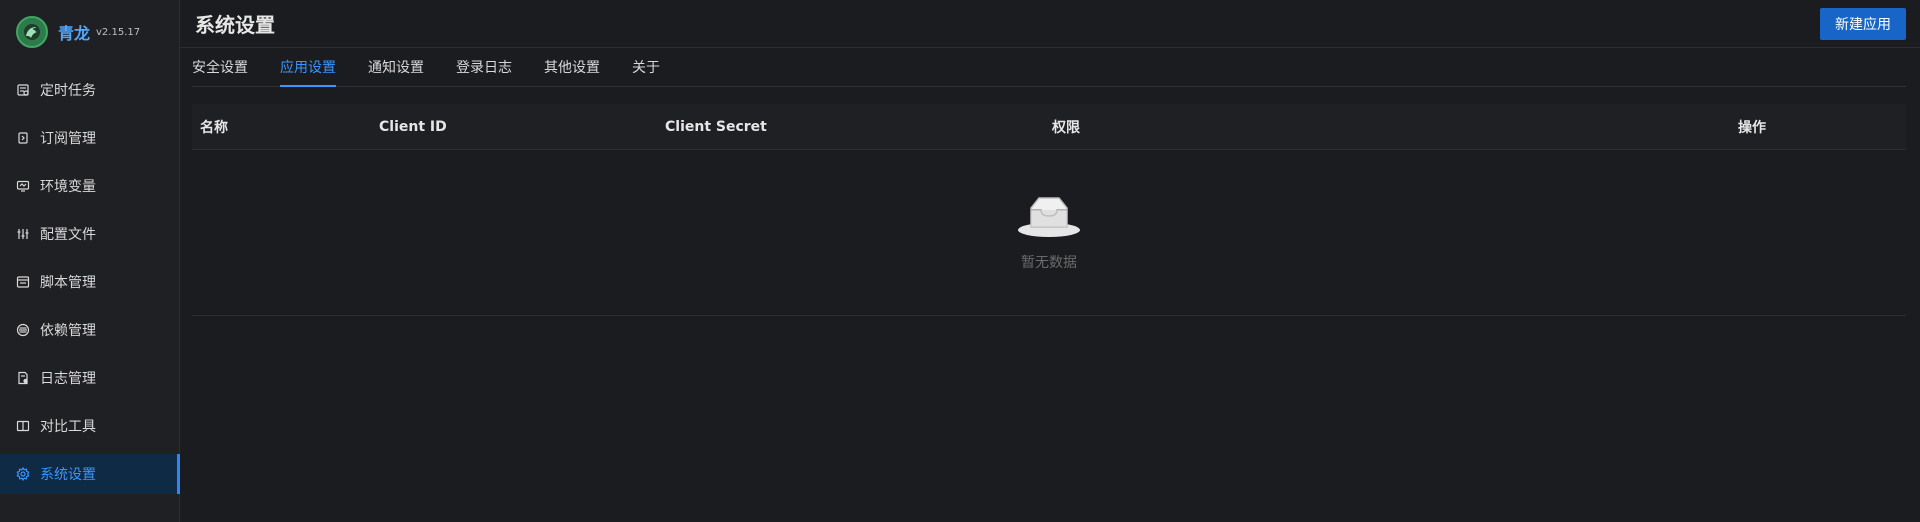 This screenshot has width=1920, height=522. I want to click on column-client-secret-header: Client Secret, so click(716, 126).